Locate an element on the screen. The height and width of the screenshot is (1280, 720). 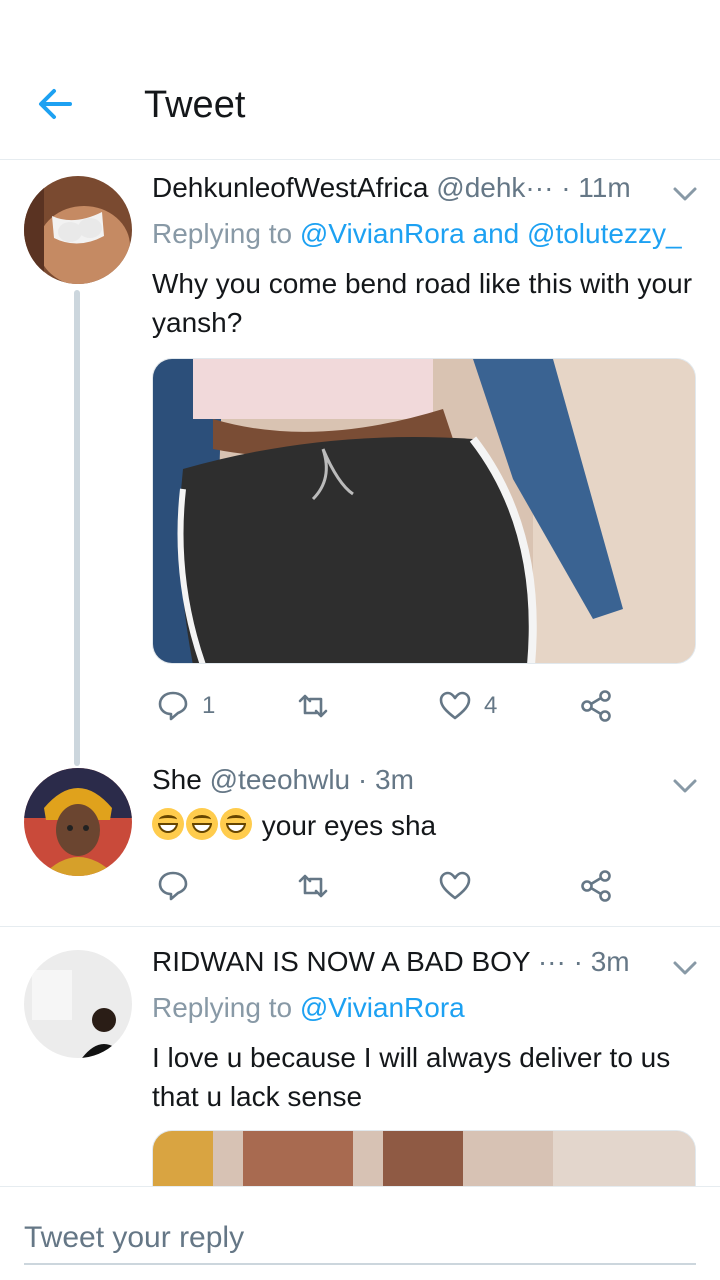
reply-button is located at coordinates (173, 886).